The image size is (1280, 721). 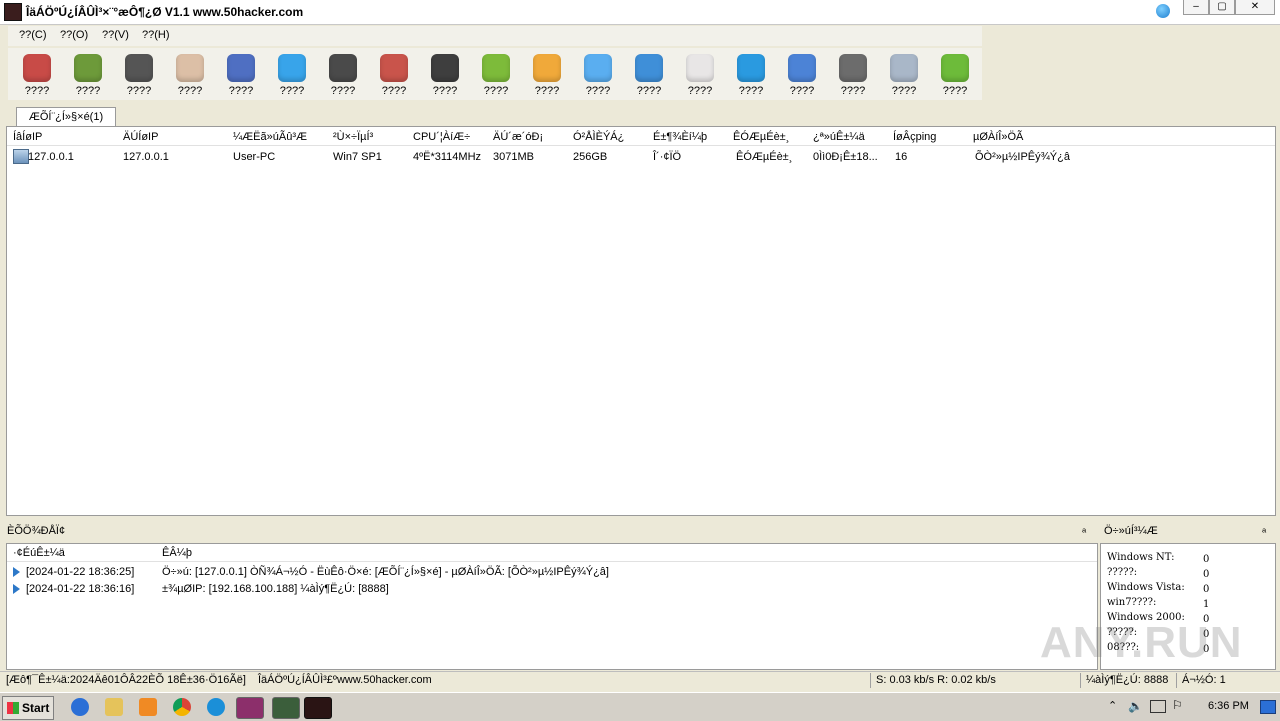 What do you see at coordinates (216, 707) in the screenshot?
I see `edge-icon` at bounding box center [216, 707].